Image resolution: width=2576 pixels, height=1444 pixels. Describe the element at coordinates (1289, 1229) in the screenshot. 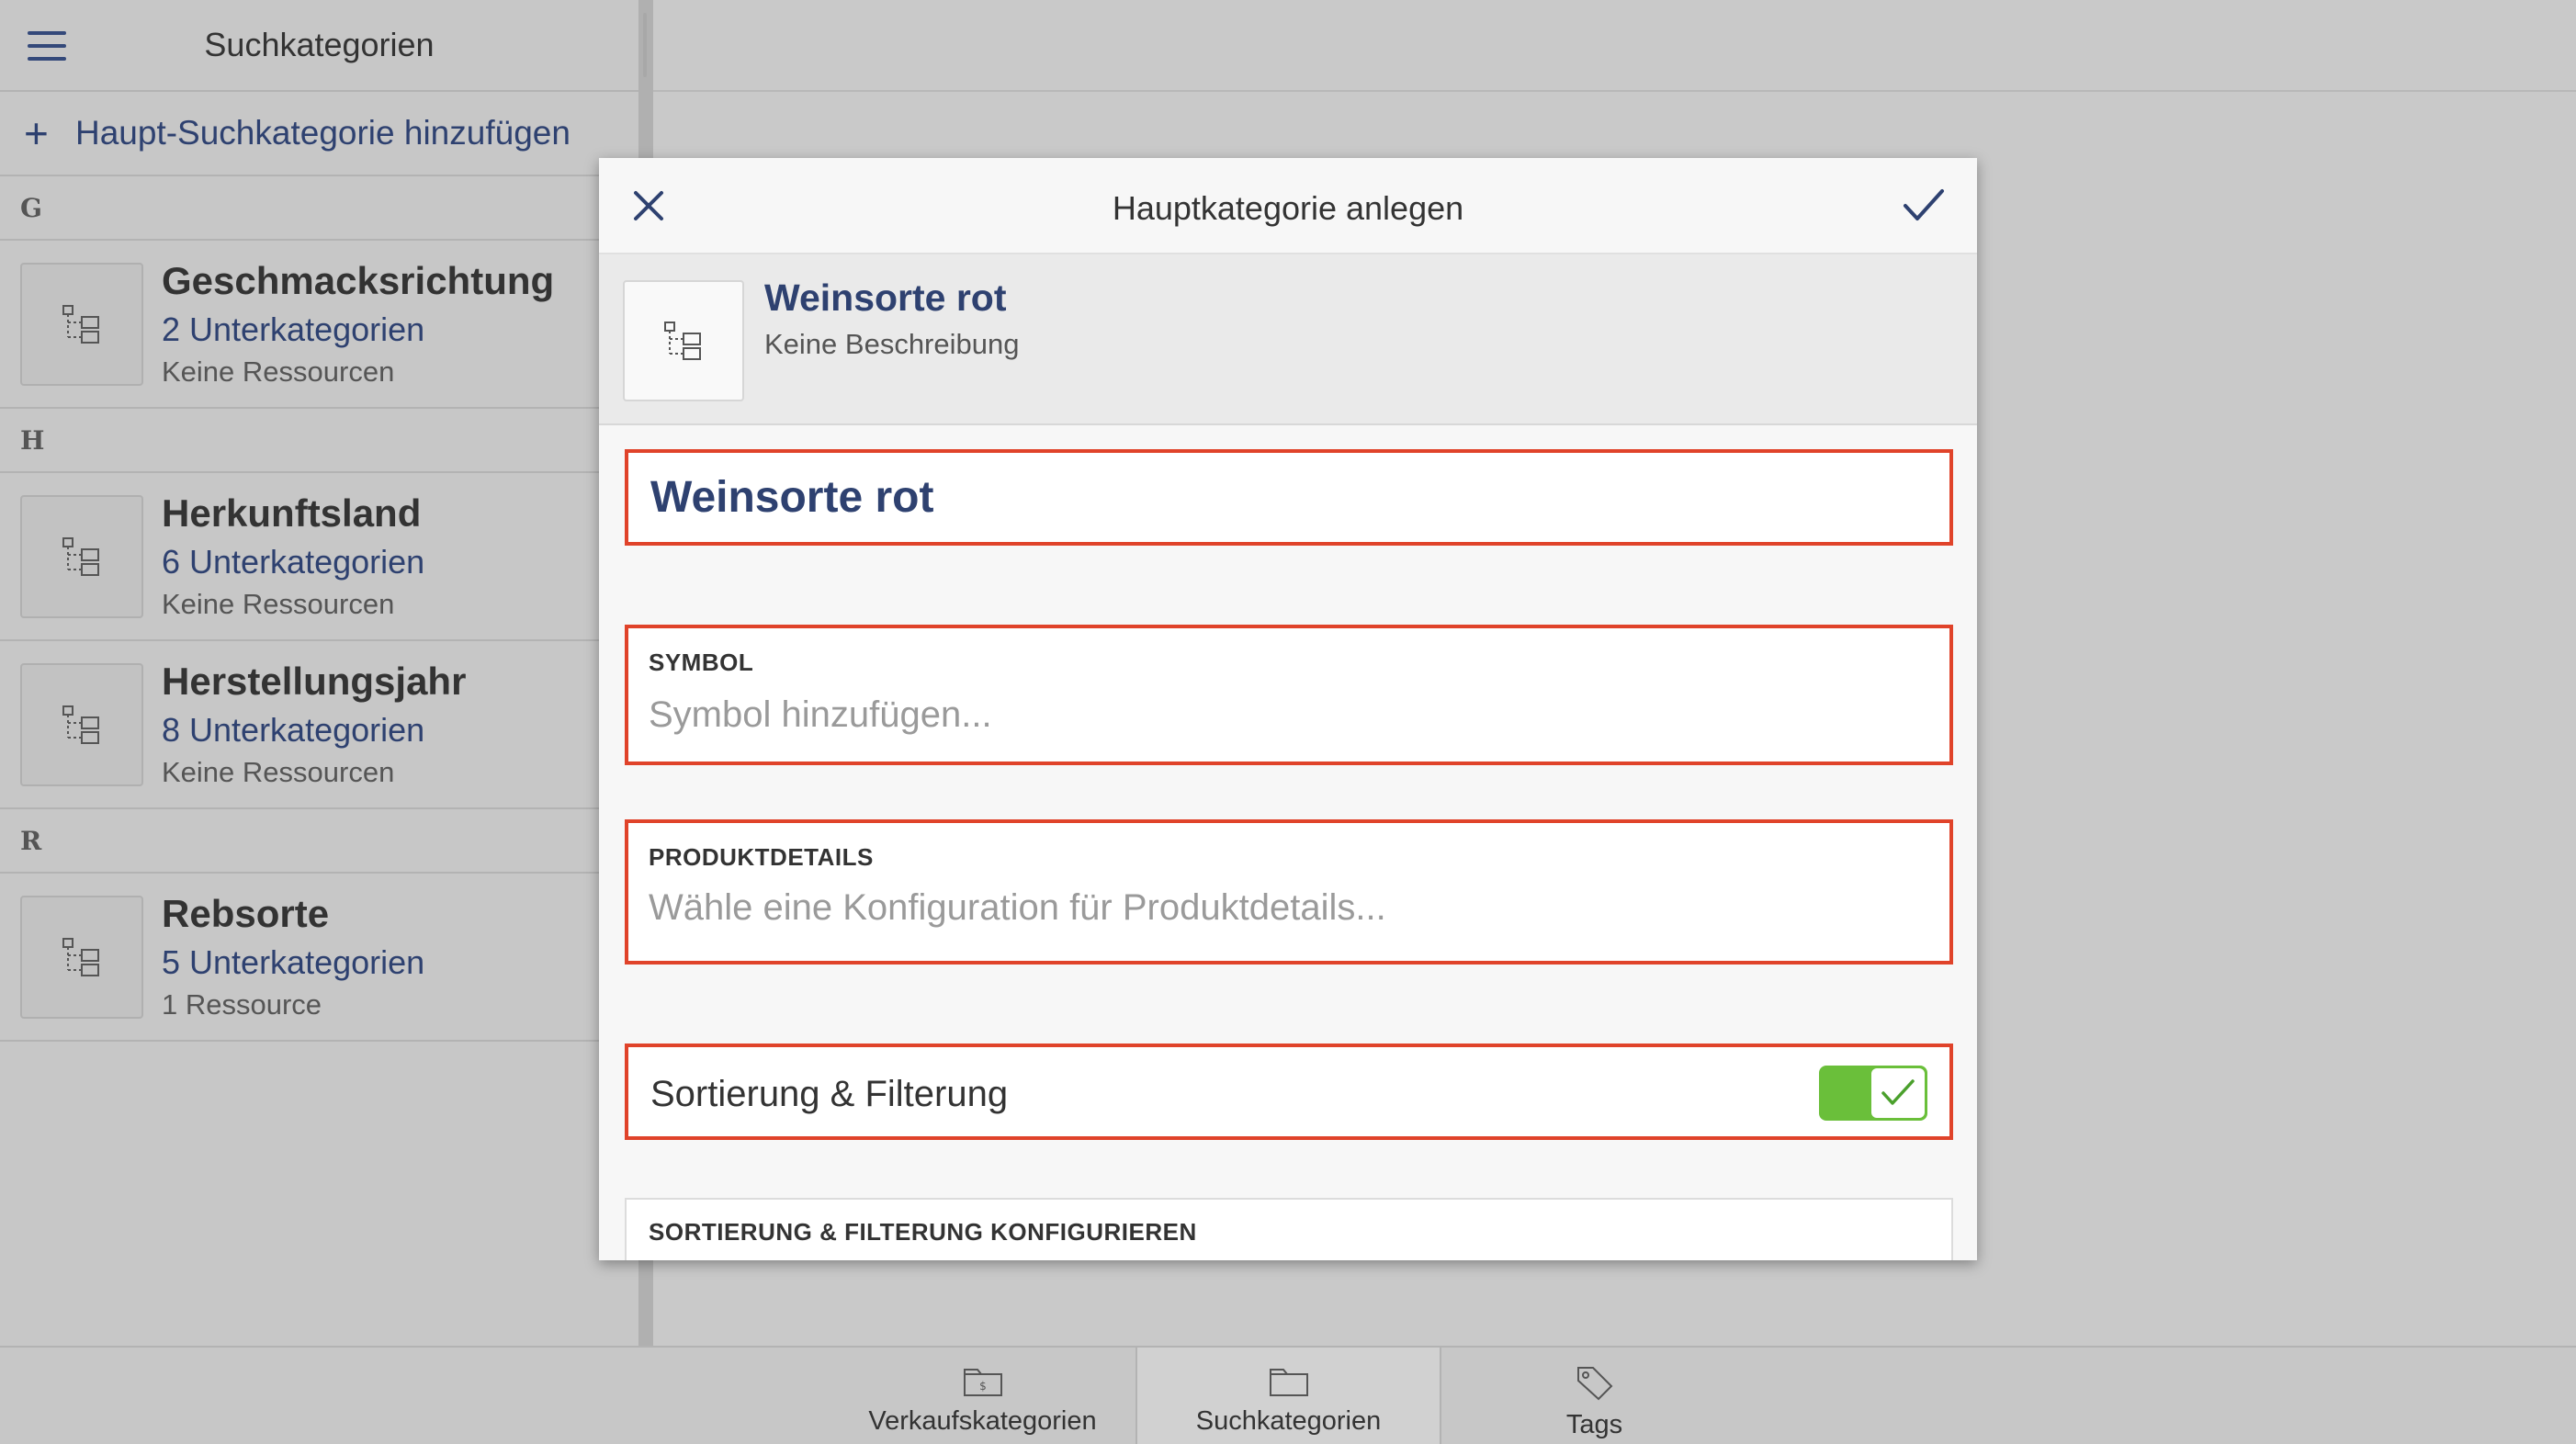

I see `sort-filter-config-section: SORTIERUNG & FILTERUNG KONFIGURIEREN` at that location.